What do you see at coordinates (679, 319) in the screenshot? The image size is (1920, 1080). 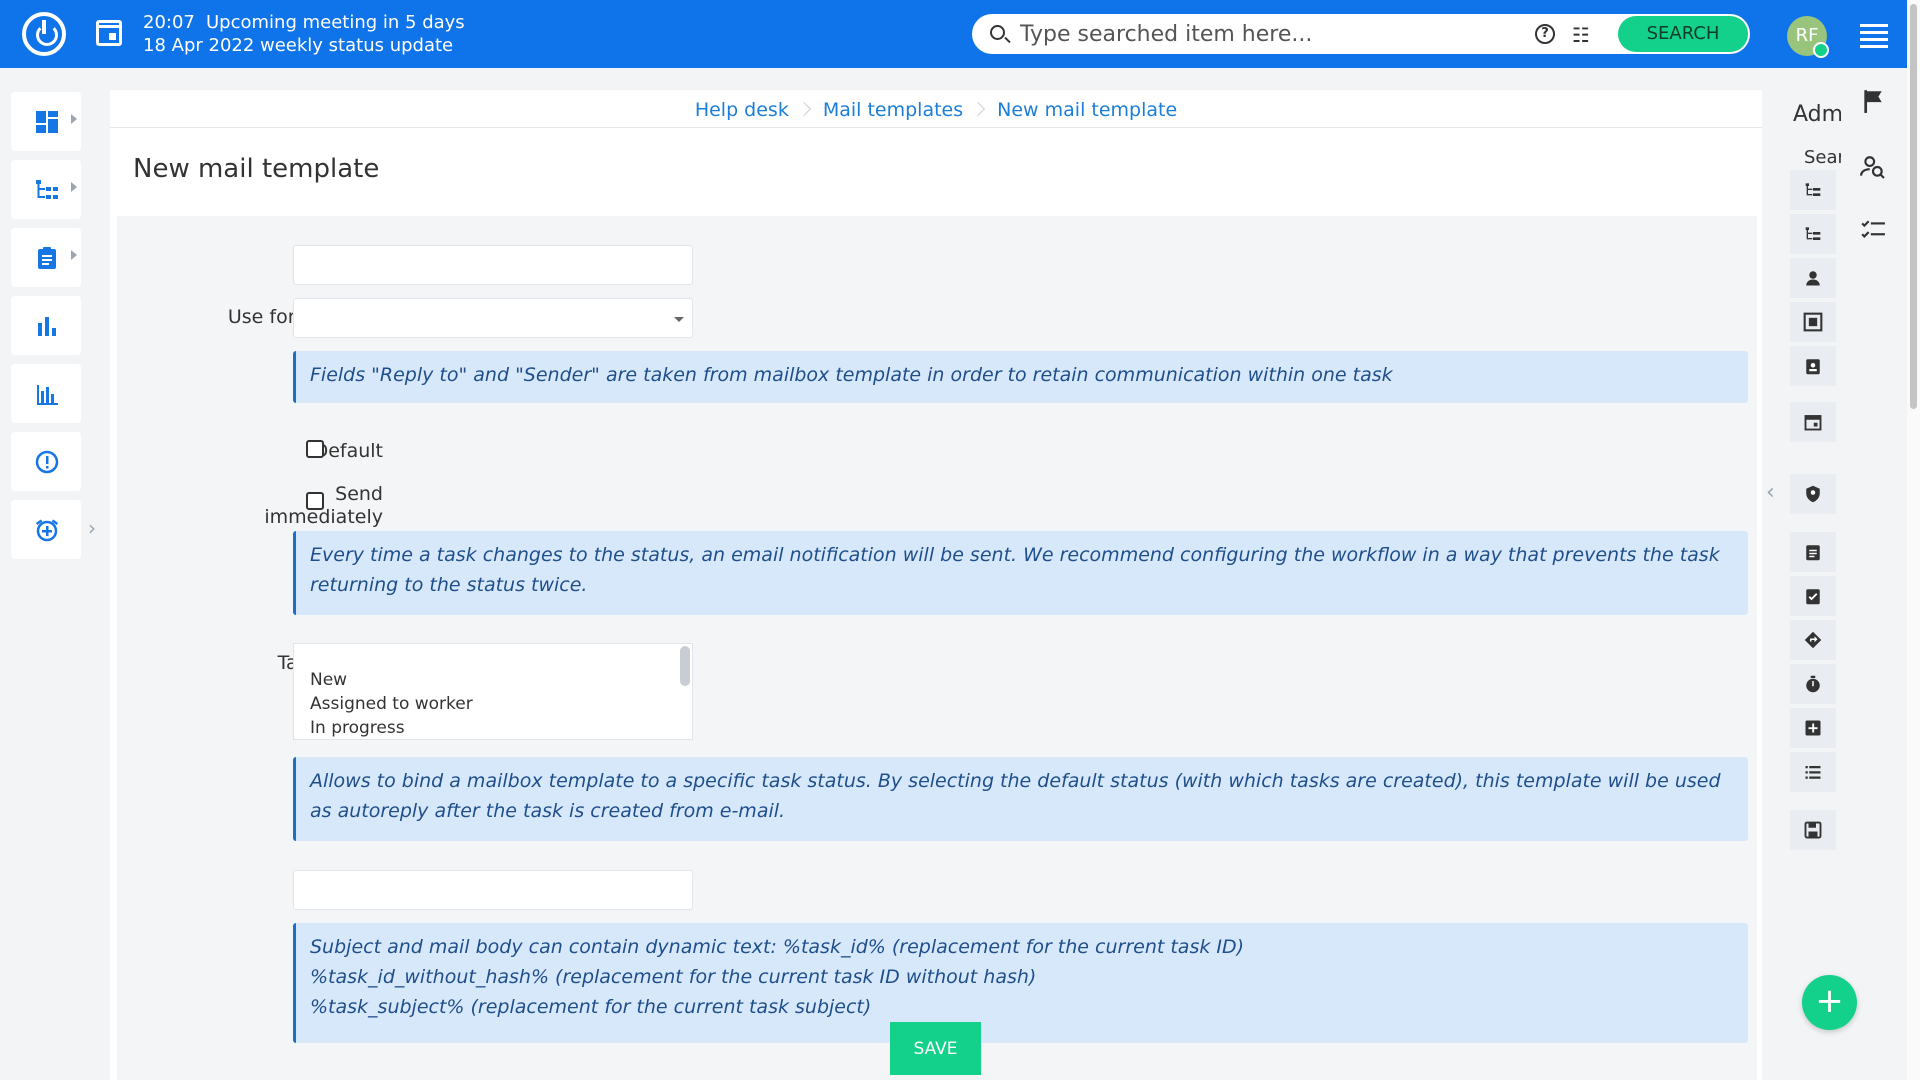 I see `dropdown-arrow-icon` at bounding box center [679, 319].